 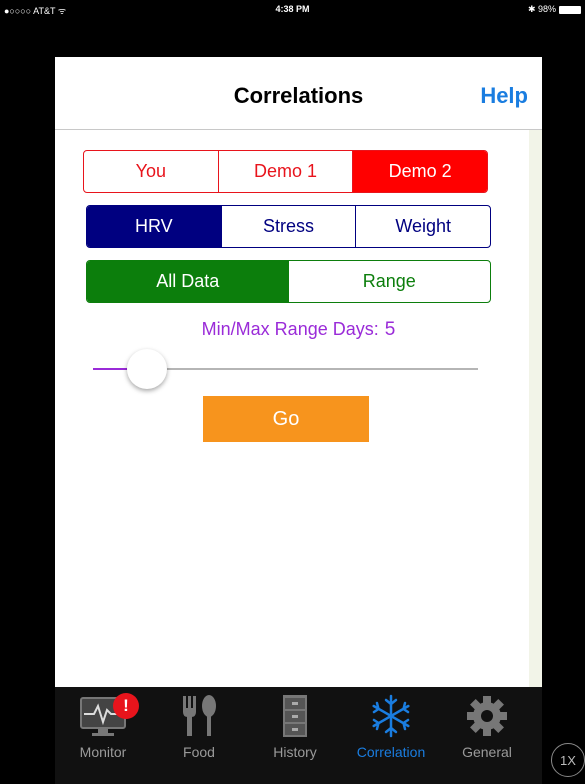 What do you see at coordinates (391, 716) in the screenshot?
I see `snowflake-icon` at bounding box center [391, 716].